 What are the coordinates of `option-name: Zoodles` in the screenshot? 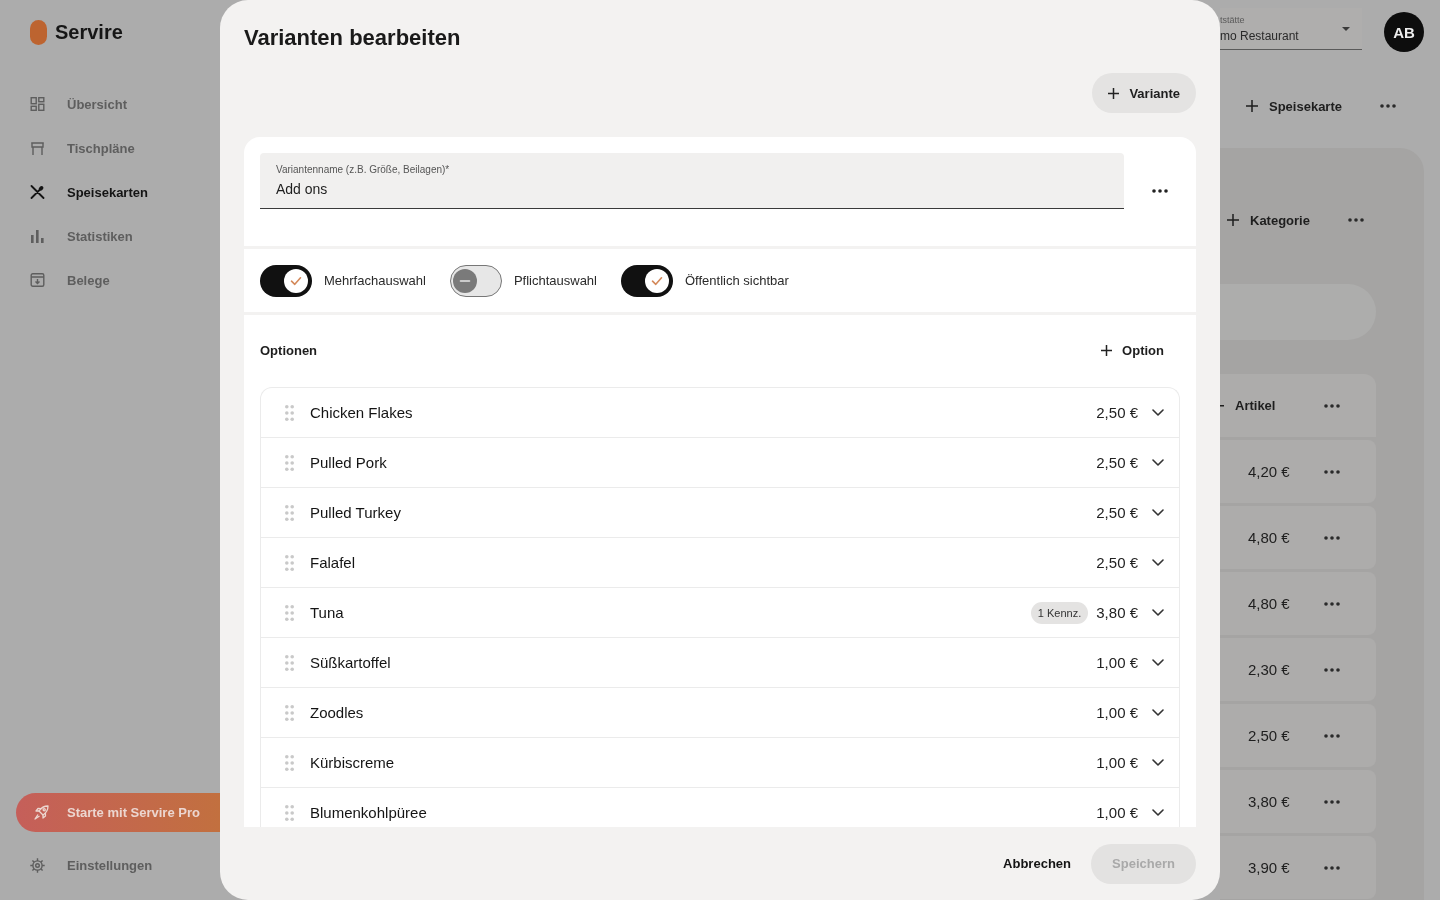 It's located at (337, 712).